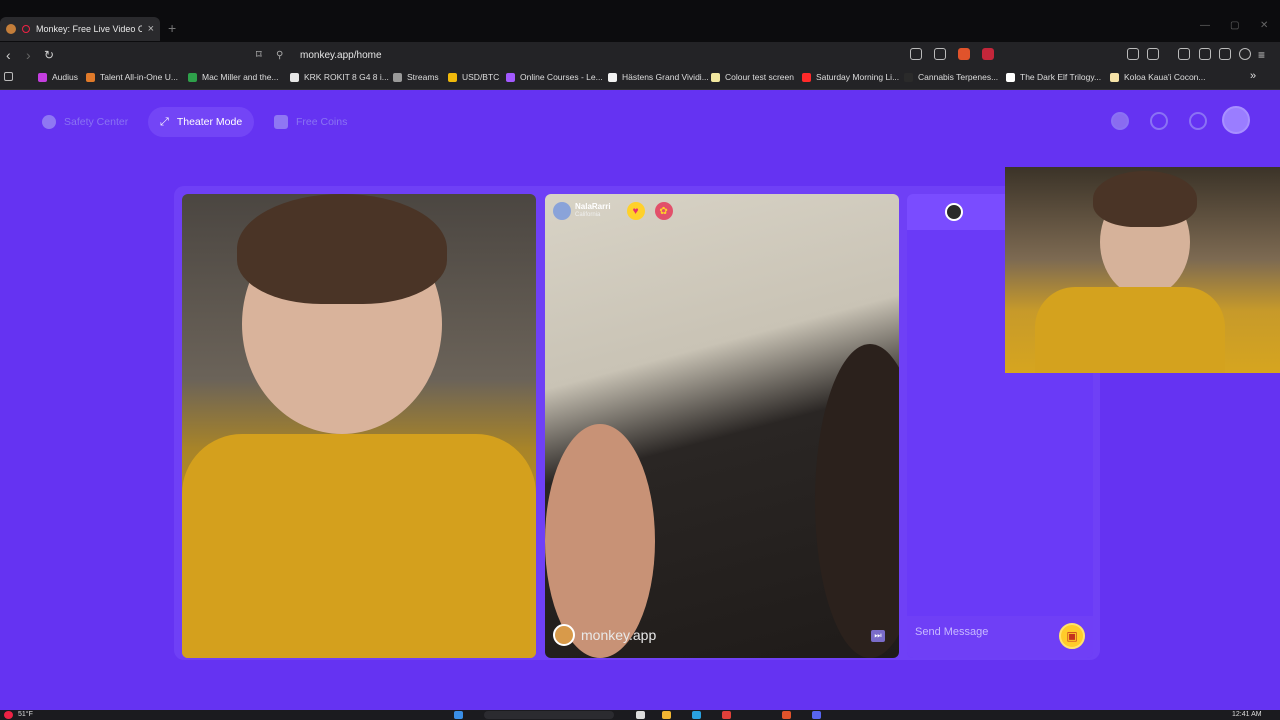 Image resolution: width=1280 pixels, height=720 pixels. I want to click on watermark-text: monkey.app, so click(619, 635).